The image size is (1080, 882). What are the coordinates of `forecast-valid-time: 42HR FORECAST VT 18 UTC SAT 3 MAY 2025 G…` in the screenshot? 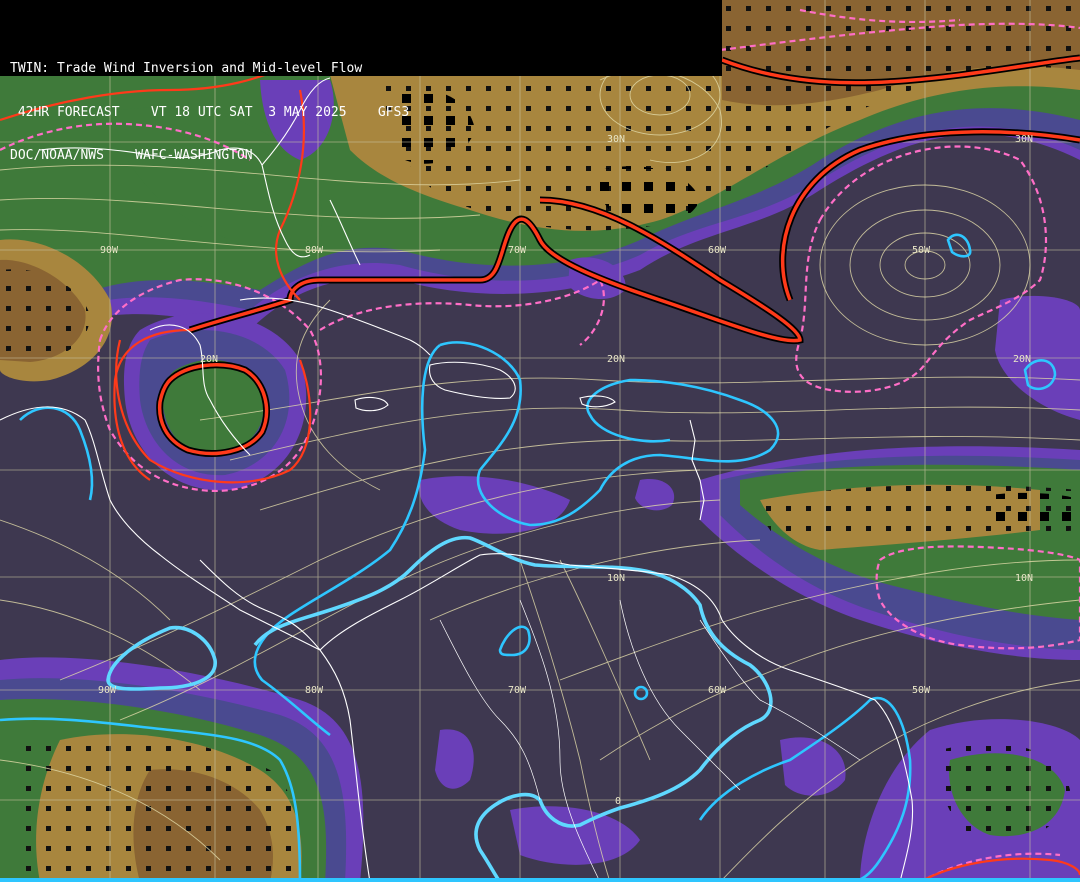 It's located at (210, 112).